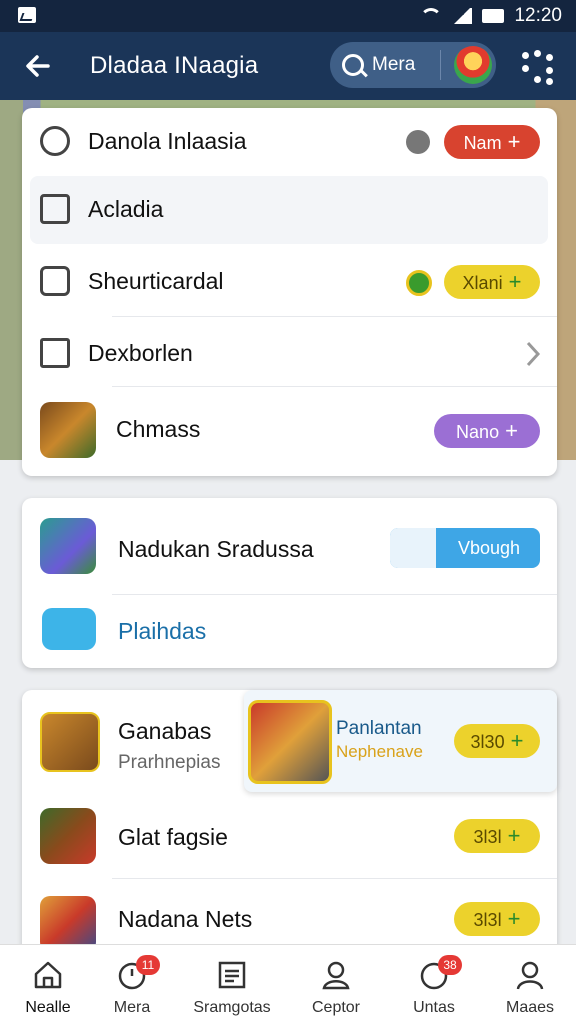 The image size is (576, 1025). What do you see at coordinates (55, 281) in the screenshot?
I see `search-box-icon` at bounding box center [55, 281].